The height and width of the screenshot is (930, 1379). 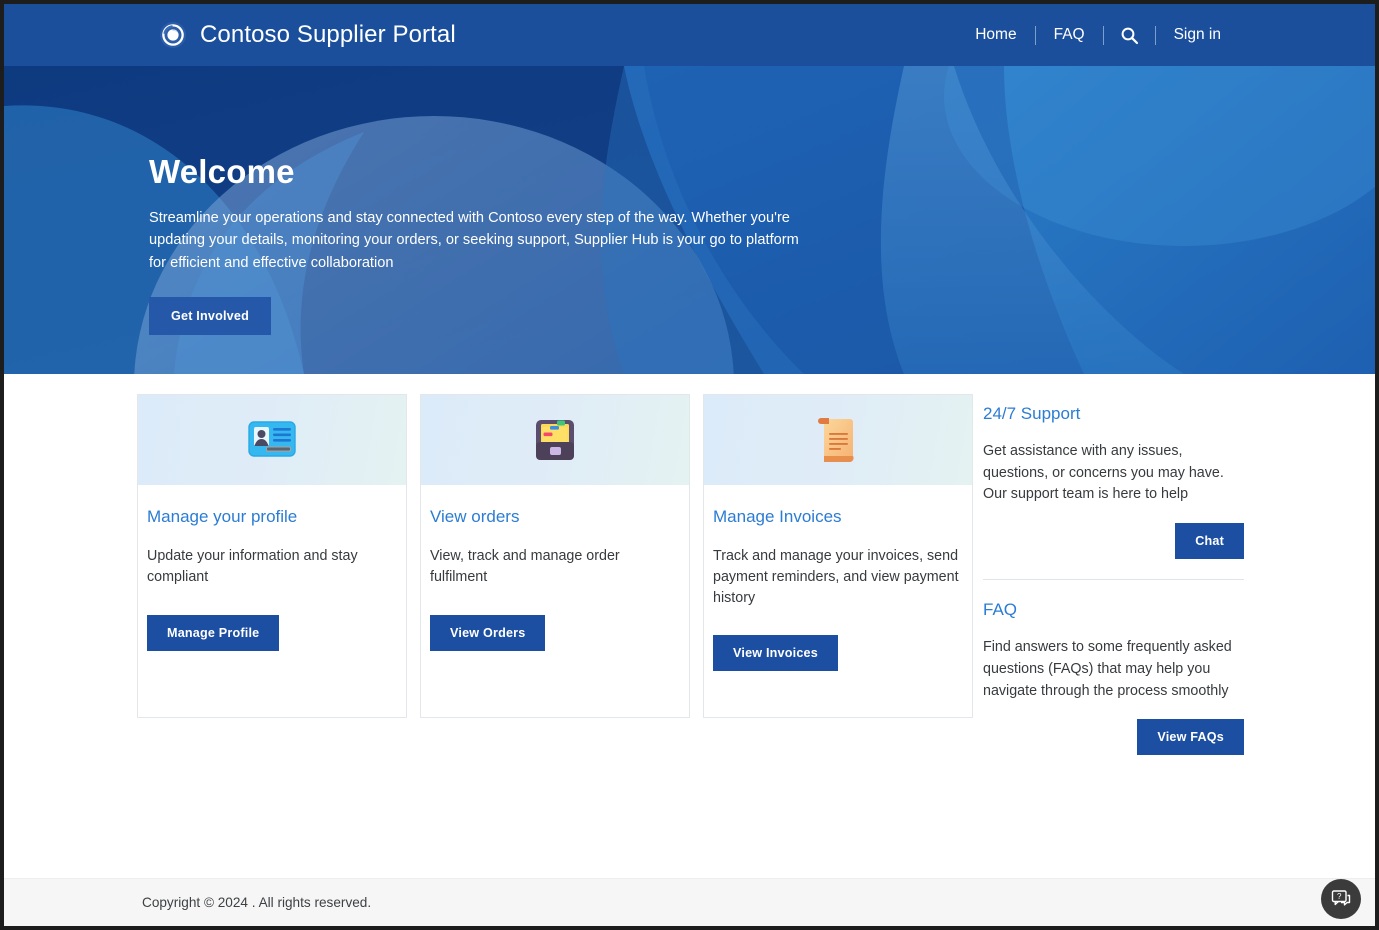 What do you see at coordinates (1209, 541) in the screenshot?
I see `chat-button: Chat` at bounding box center [1209, 541].